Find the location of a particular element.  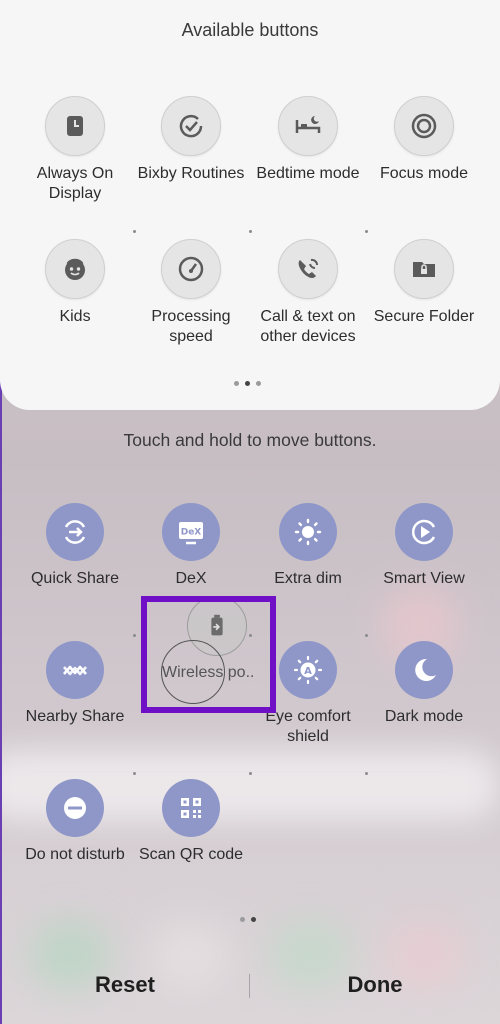

tile-label: Do not disturb is located at coordinates (75, 854).